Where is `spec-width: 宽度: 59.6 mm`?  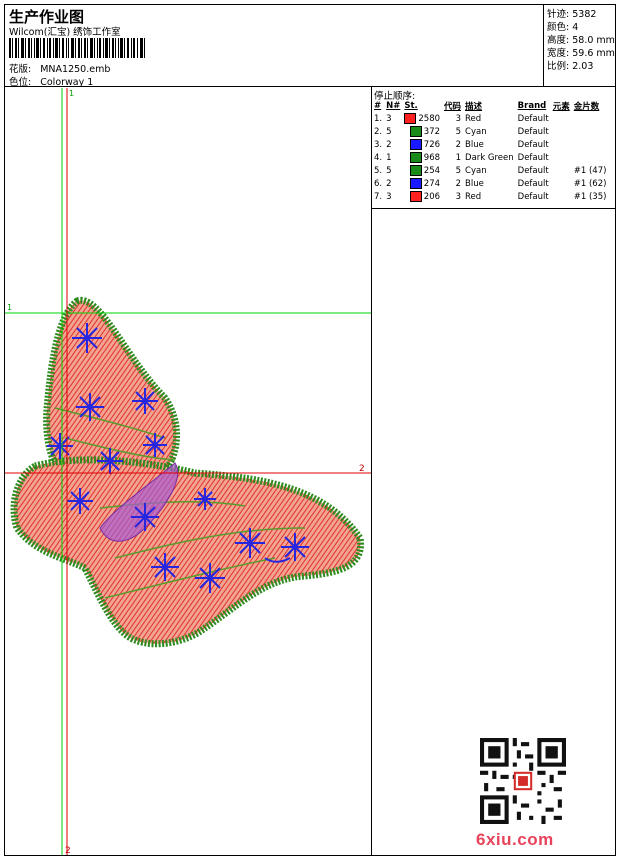 spec-width: 宽度: 59.6 mm is located at coordinates (581, 53).